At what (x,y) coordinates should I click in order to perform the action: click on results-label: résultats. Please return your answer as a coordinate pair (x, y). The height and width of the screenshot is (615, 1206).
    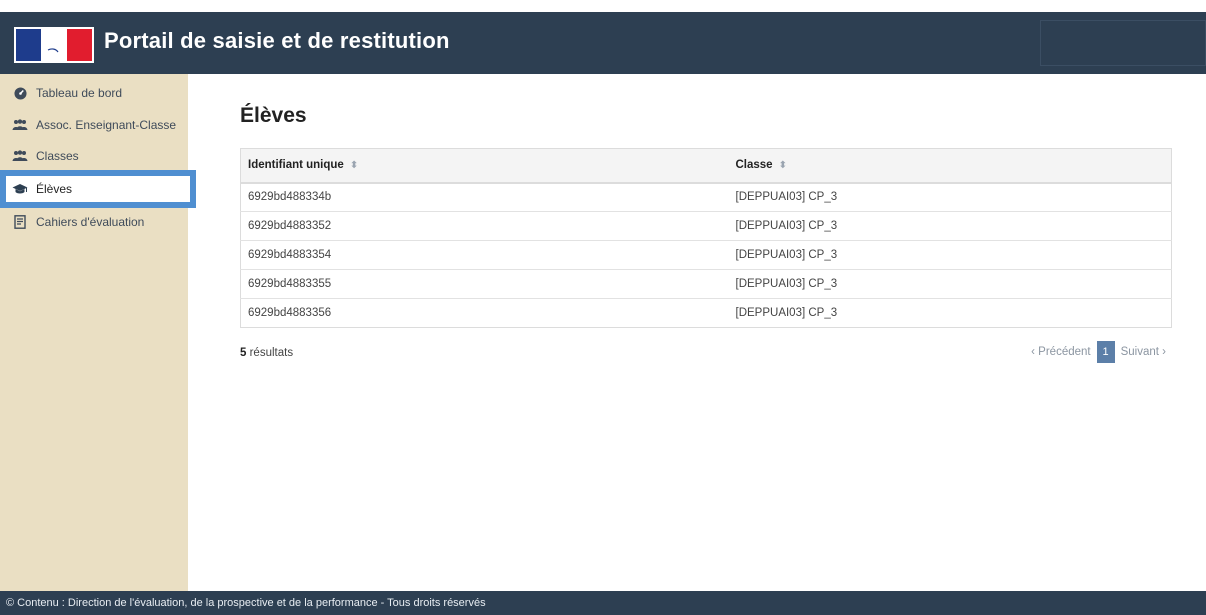
    Looking at the image, I should click on (270, 353).